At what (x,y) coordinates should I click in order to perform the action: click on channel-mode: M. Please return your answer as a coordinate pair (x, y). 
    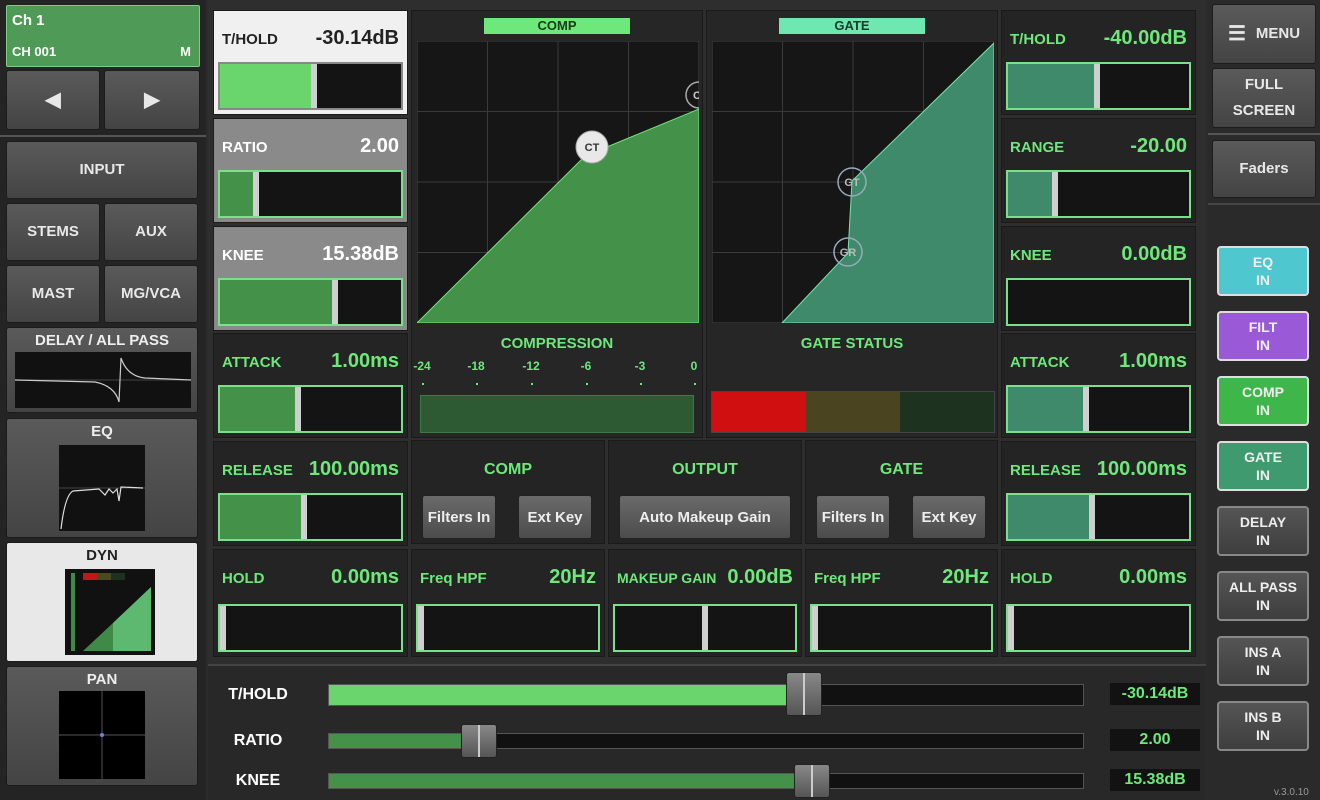
    Looking at the image, I should click on (185, 51).